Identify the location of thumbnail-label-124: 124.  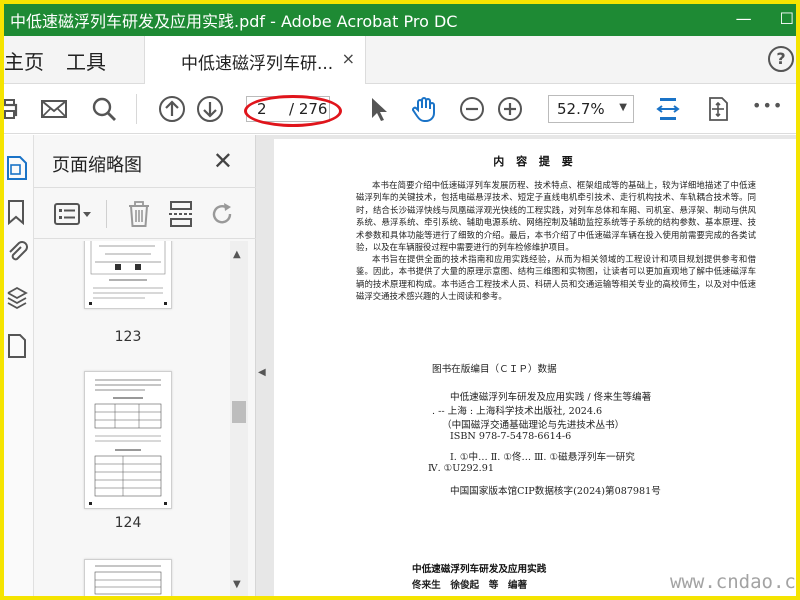
(128, 523).